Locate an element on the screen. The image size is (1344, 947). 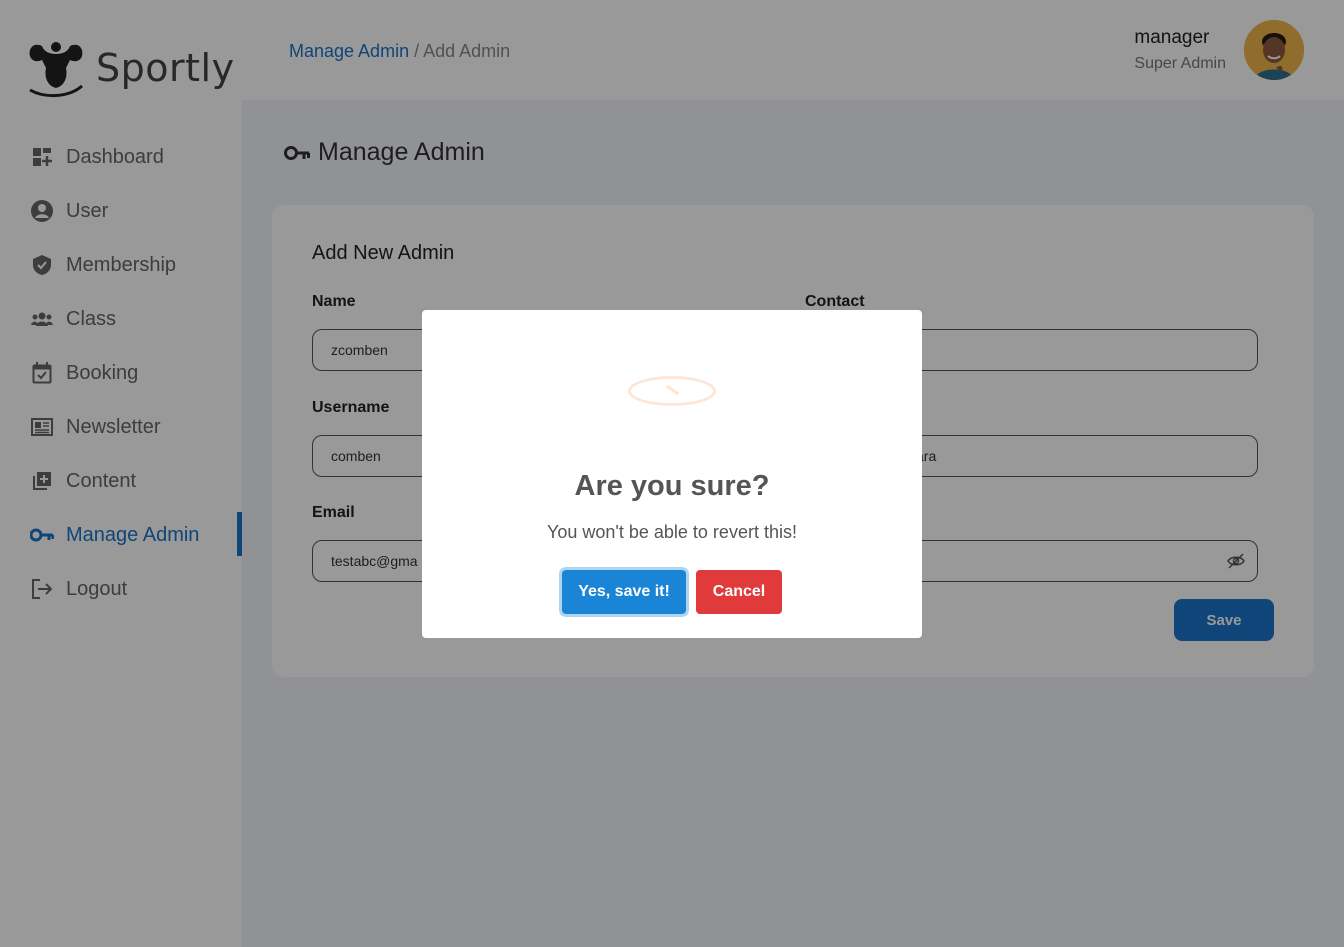
dialog-message: You won't be able to revert this! is located at coordinates (672, 532).